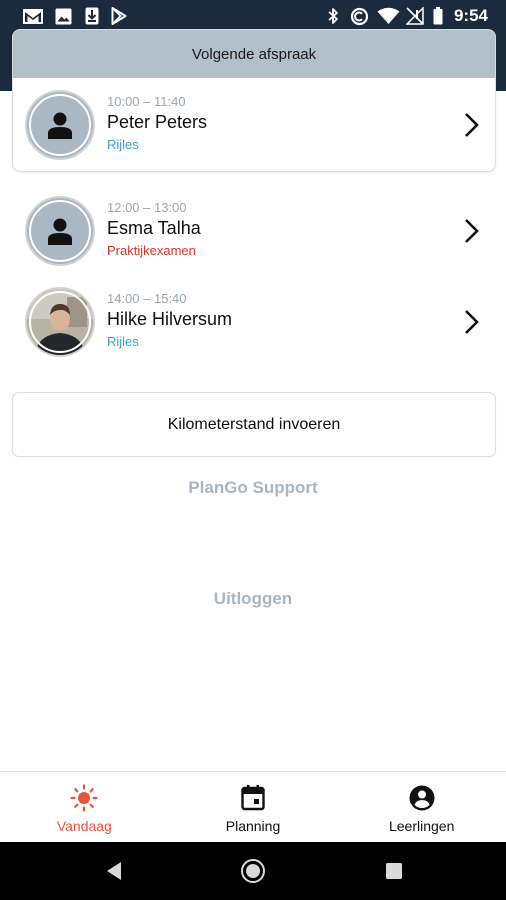 The height and width of the screenshot is (900, 506). I want to click on nav-label: Leerlingen, so click(421, 826).